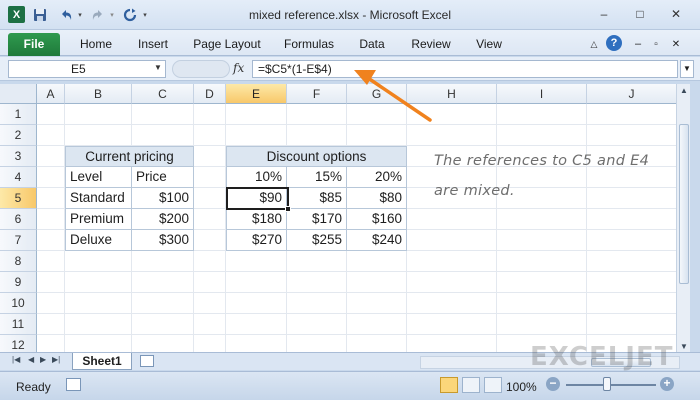  Describe the element at coordinates (43, 359) in the screenshot. I see `next-sheet-icon: ▶` at that location.